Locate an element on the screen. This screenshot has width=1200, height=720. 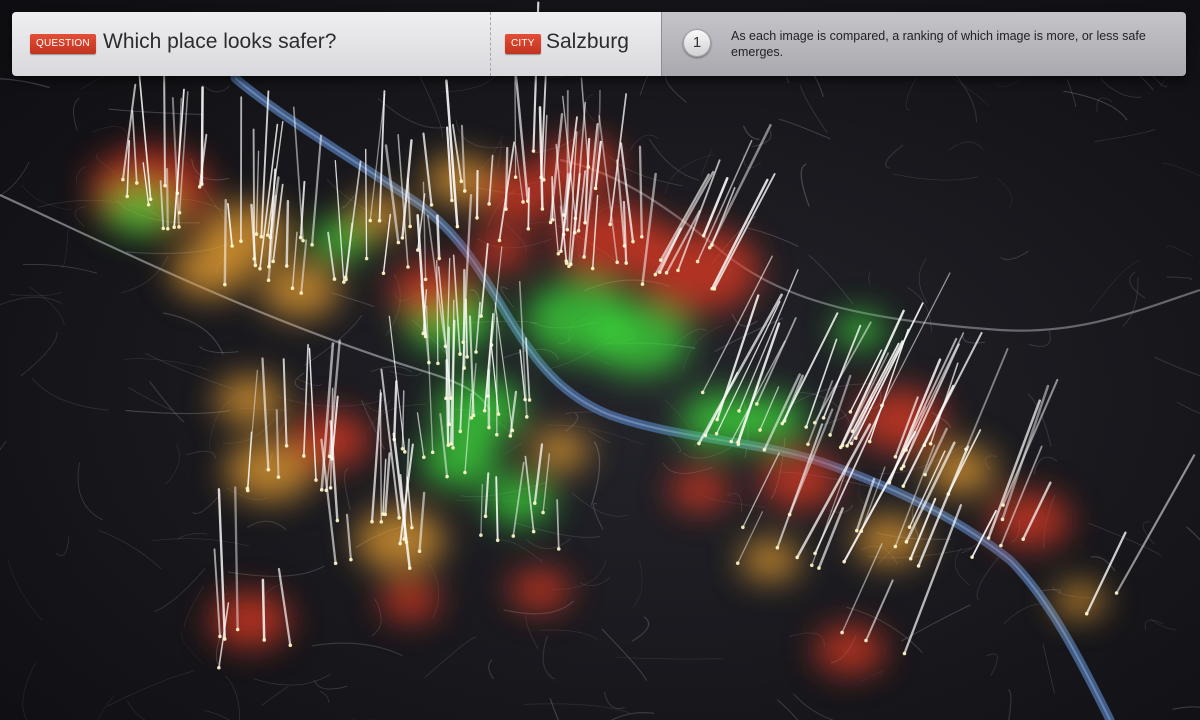
city-tag: CITY is located at coordinates (523, 44).